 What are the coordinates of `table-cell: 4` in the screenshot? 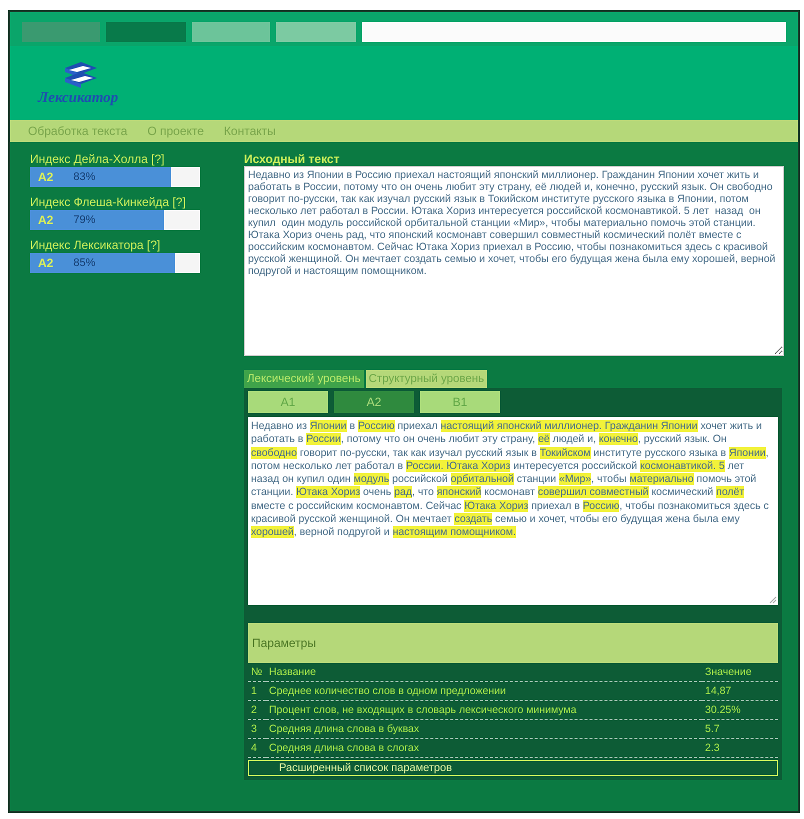 It's located at (257, 748).